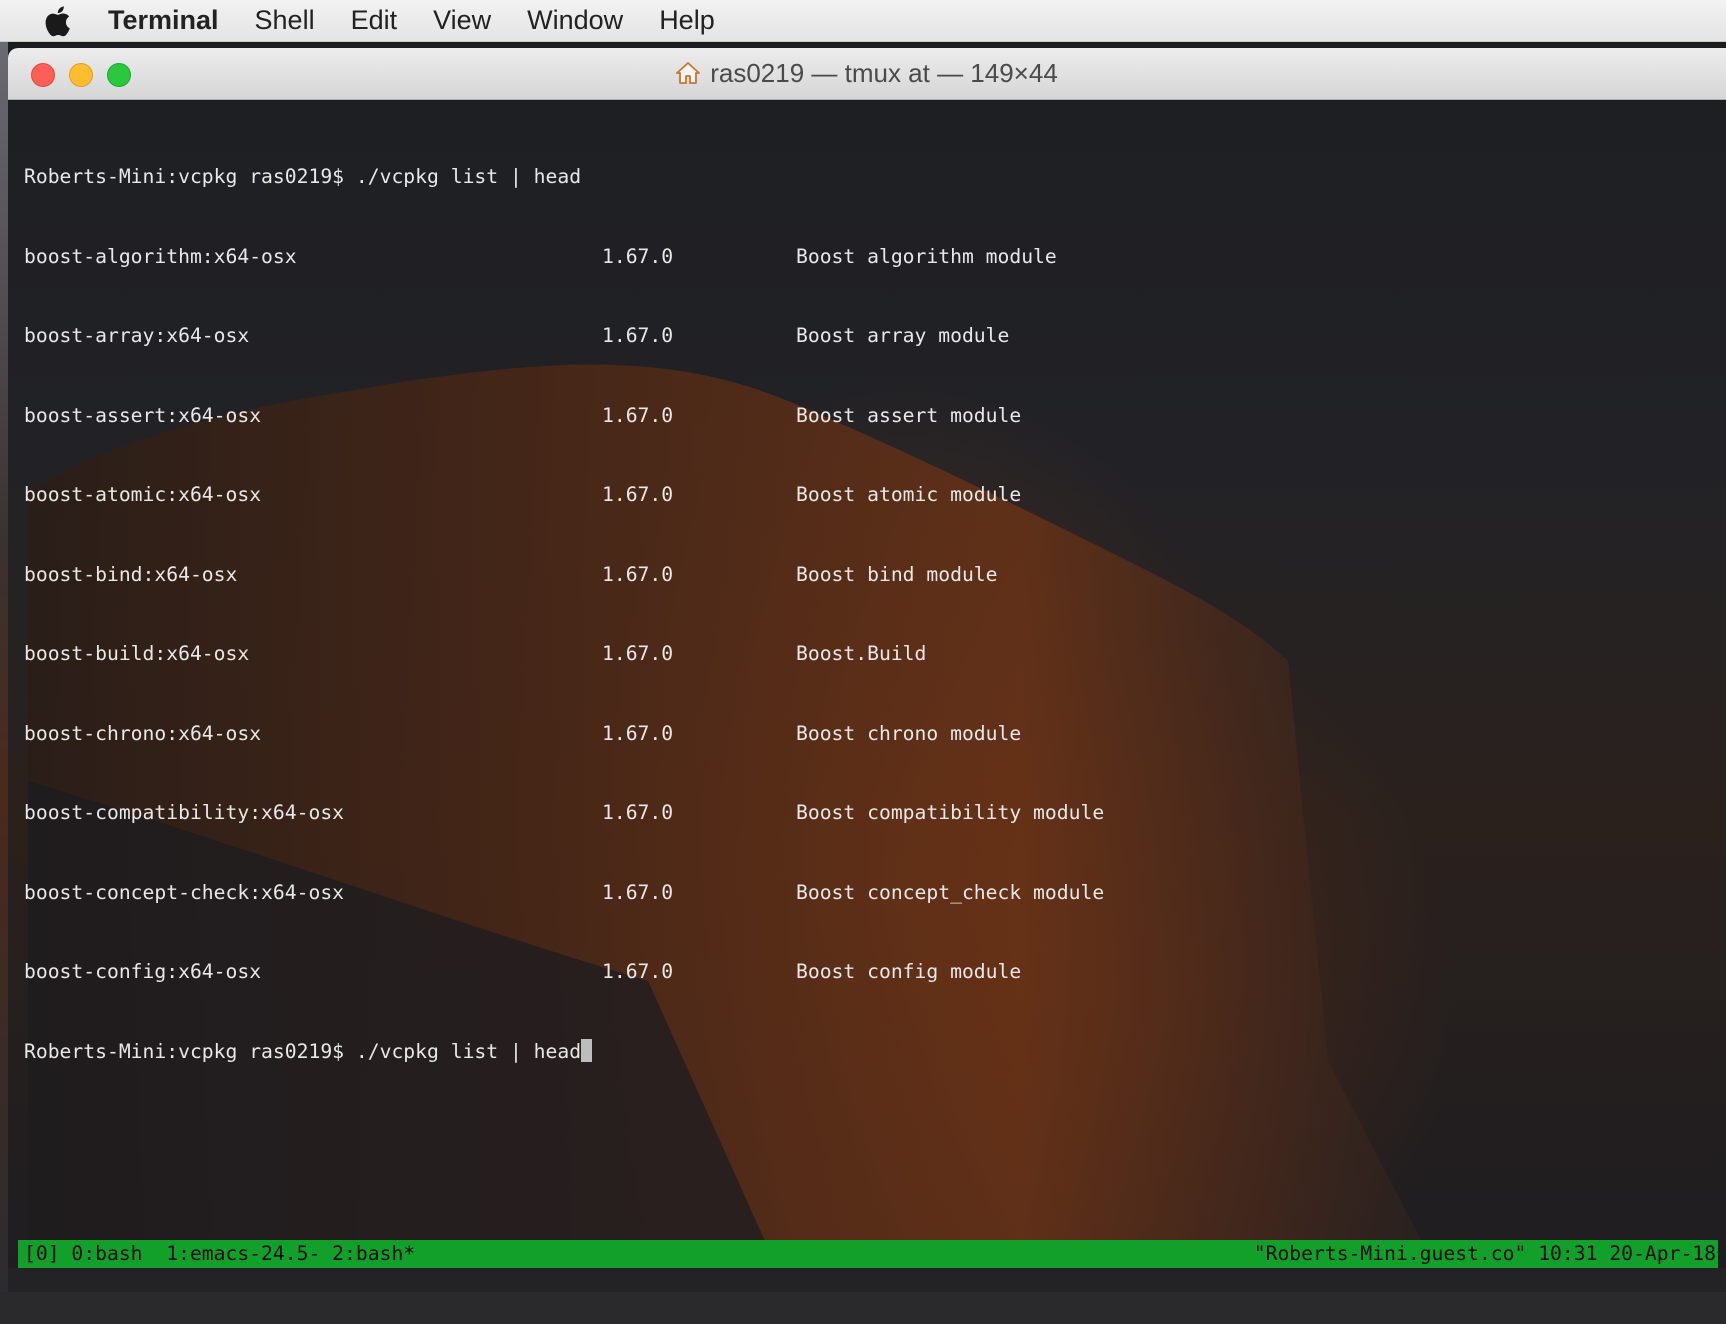 The width and height of the screenshot is (1726, 1324). What do you see at coordinates (4, 667) in the screenshot?
I see `desktop-background` at bounding box center [4, 667].